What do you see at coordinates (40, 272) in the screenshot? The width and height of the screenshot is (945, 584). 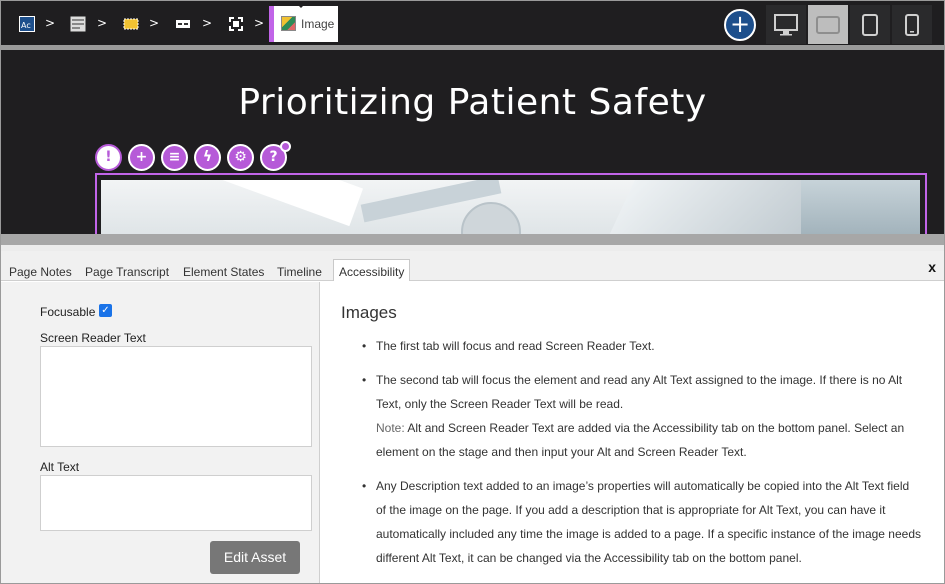 I see `tab-page-notes: Page Notes` at bounding box center [40, 272].